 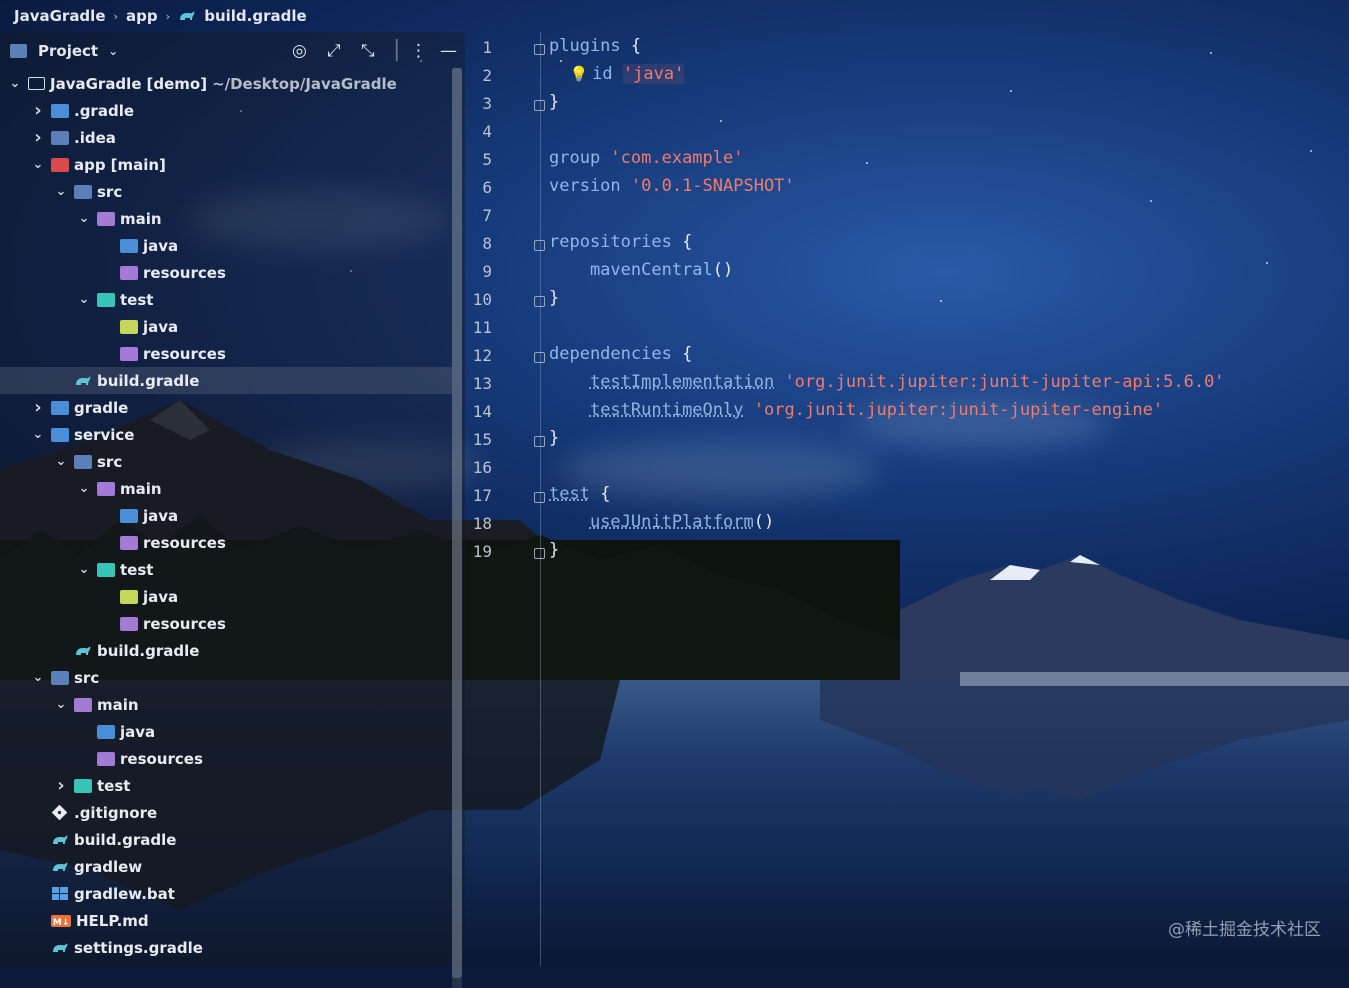 What do you see at coordinates (457, 523) in the screenshot?
I see `tree-scrollbar-thumb` at bounding box center [457, 523].